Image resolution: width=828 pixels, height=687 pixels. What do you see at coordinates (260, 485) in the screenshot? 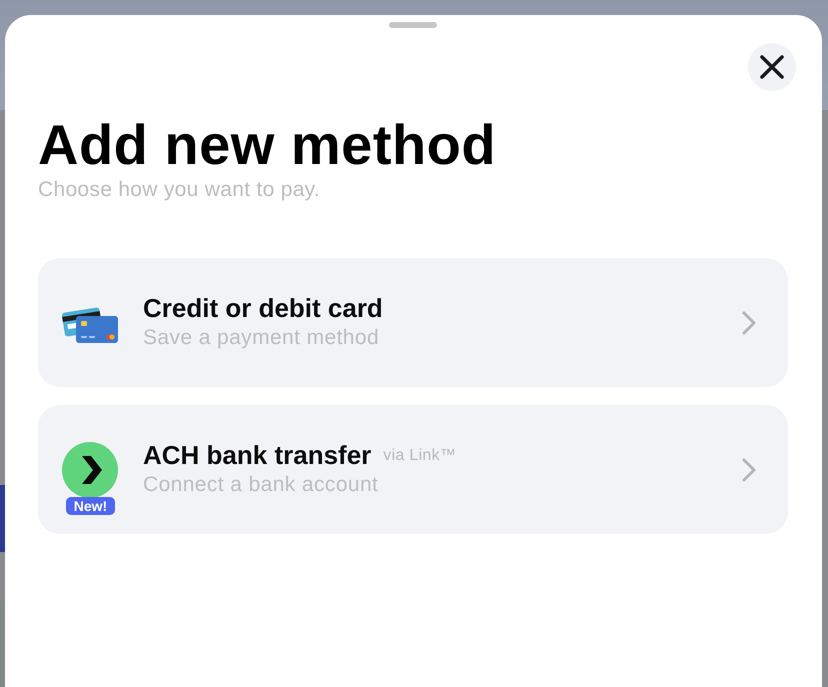
I see `method-subtitle: Connect a bank account` at bounding box center [260, 485].